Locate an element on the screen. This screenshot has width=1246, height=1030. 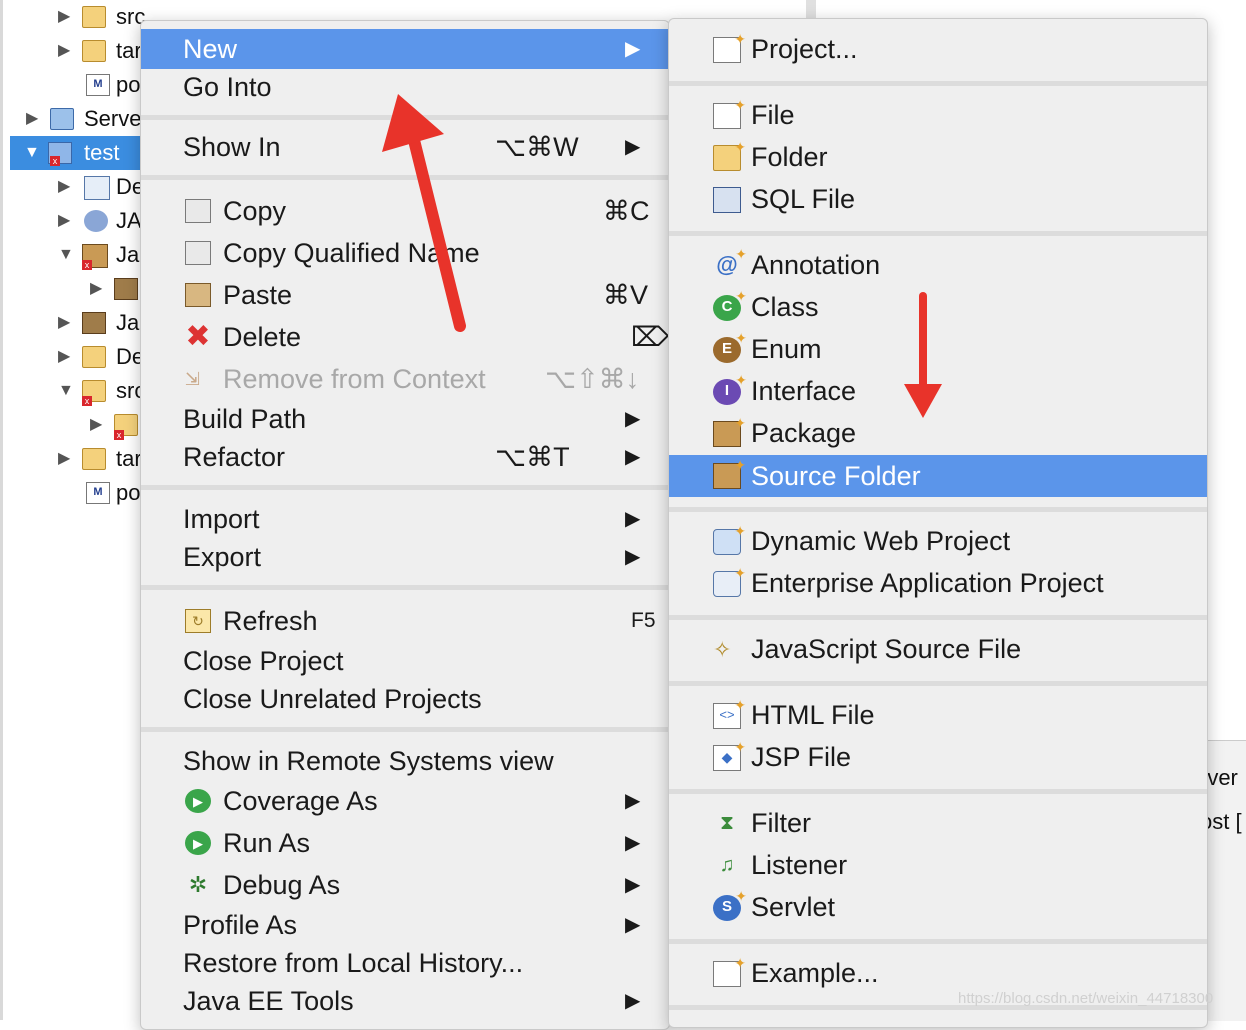
menu-item-label: Enterprise Application Project is located at coordinates (927, 583).